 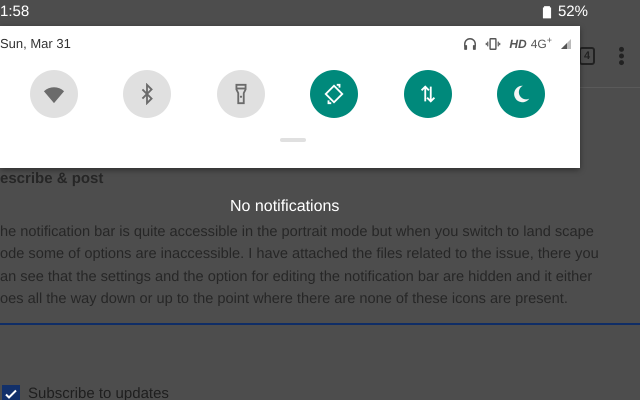 I want to click on subscribe-checkbox, so click(x=11, y=392).